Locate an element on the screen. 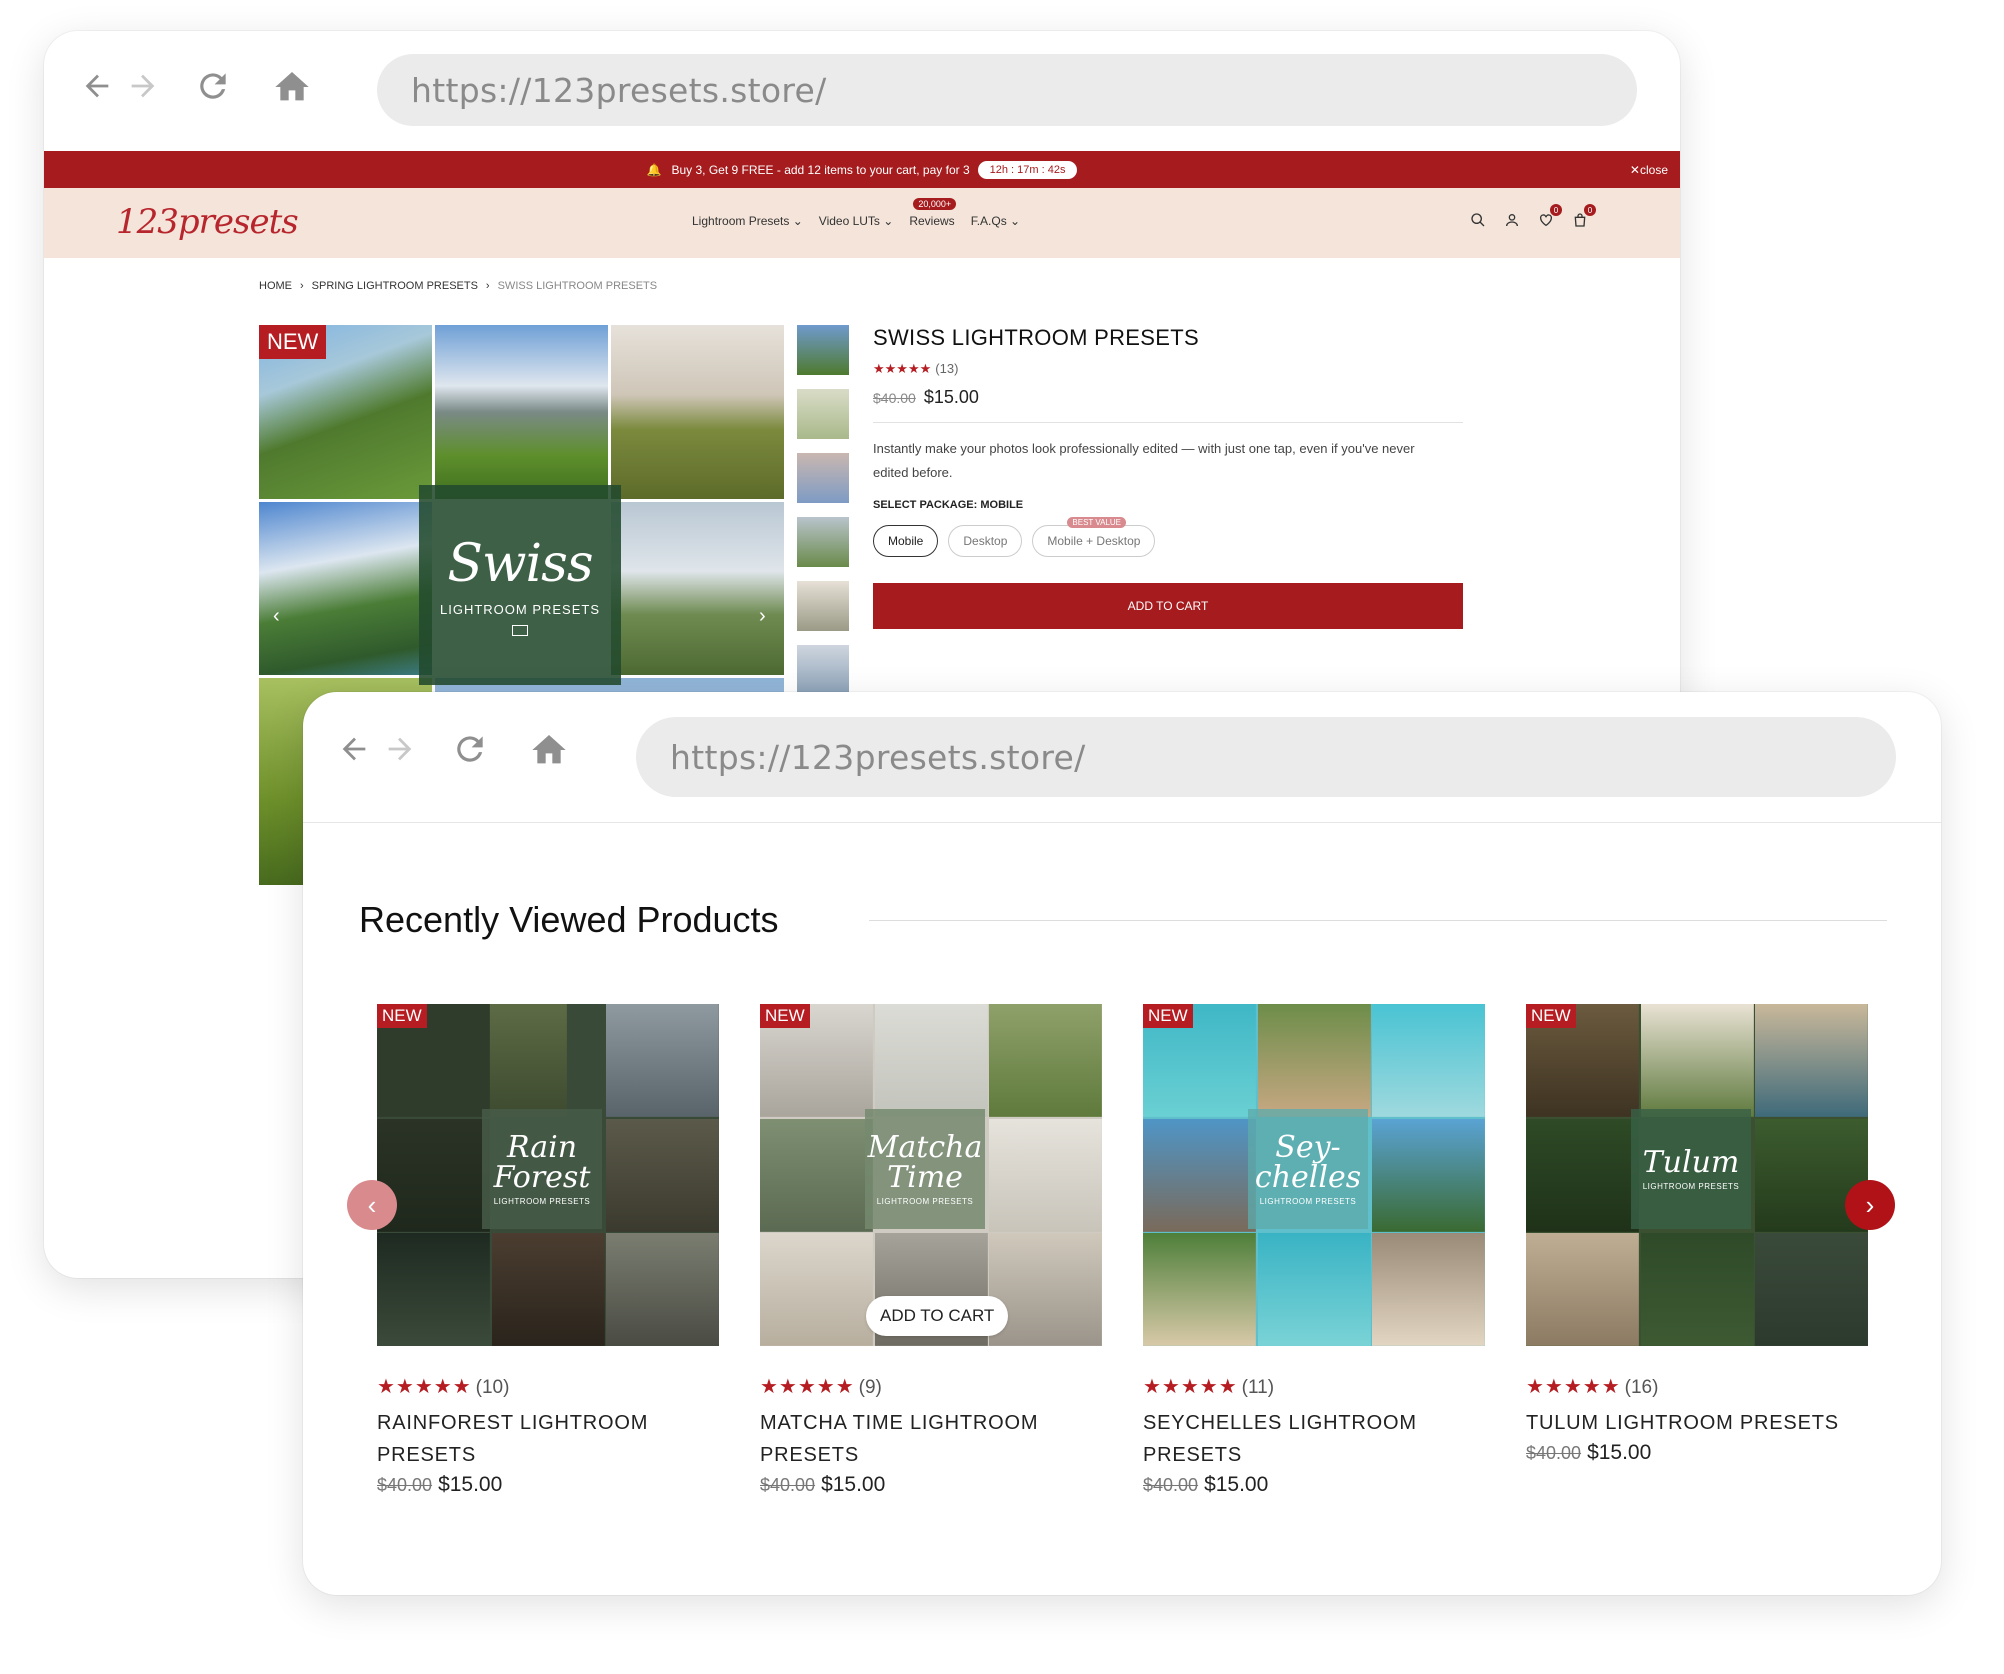 This screenshot has width=2004, height=1674. chevron-left-icon: ‹ is located at coordinates (372, 1204).